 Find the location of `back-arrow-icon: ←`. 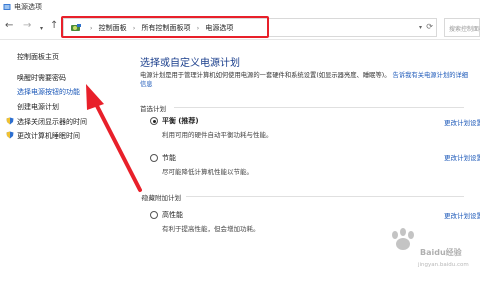

back-arrow-icon: ← is located at coordinates (9, 26).